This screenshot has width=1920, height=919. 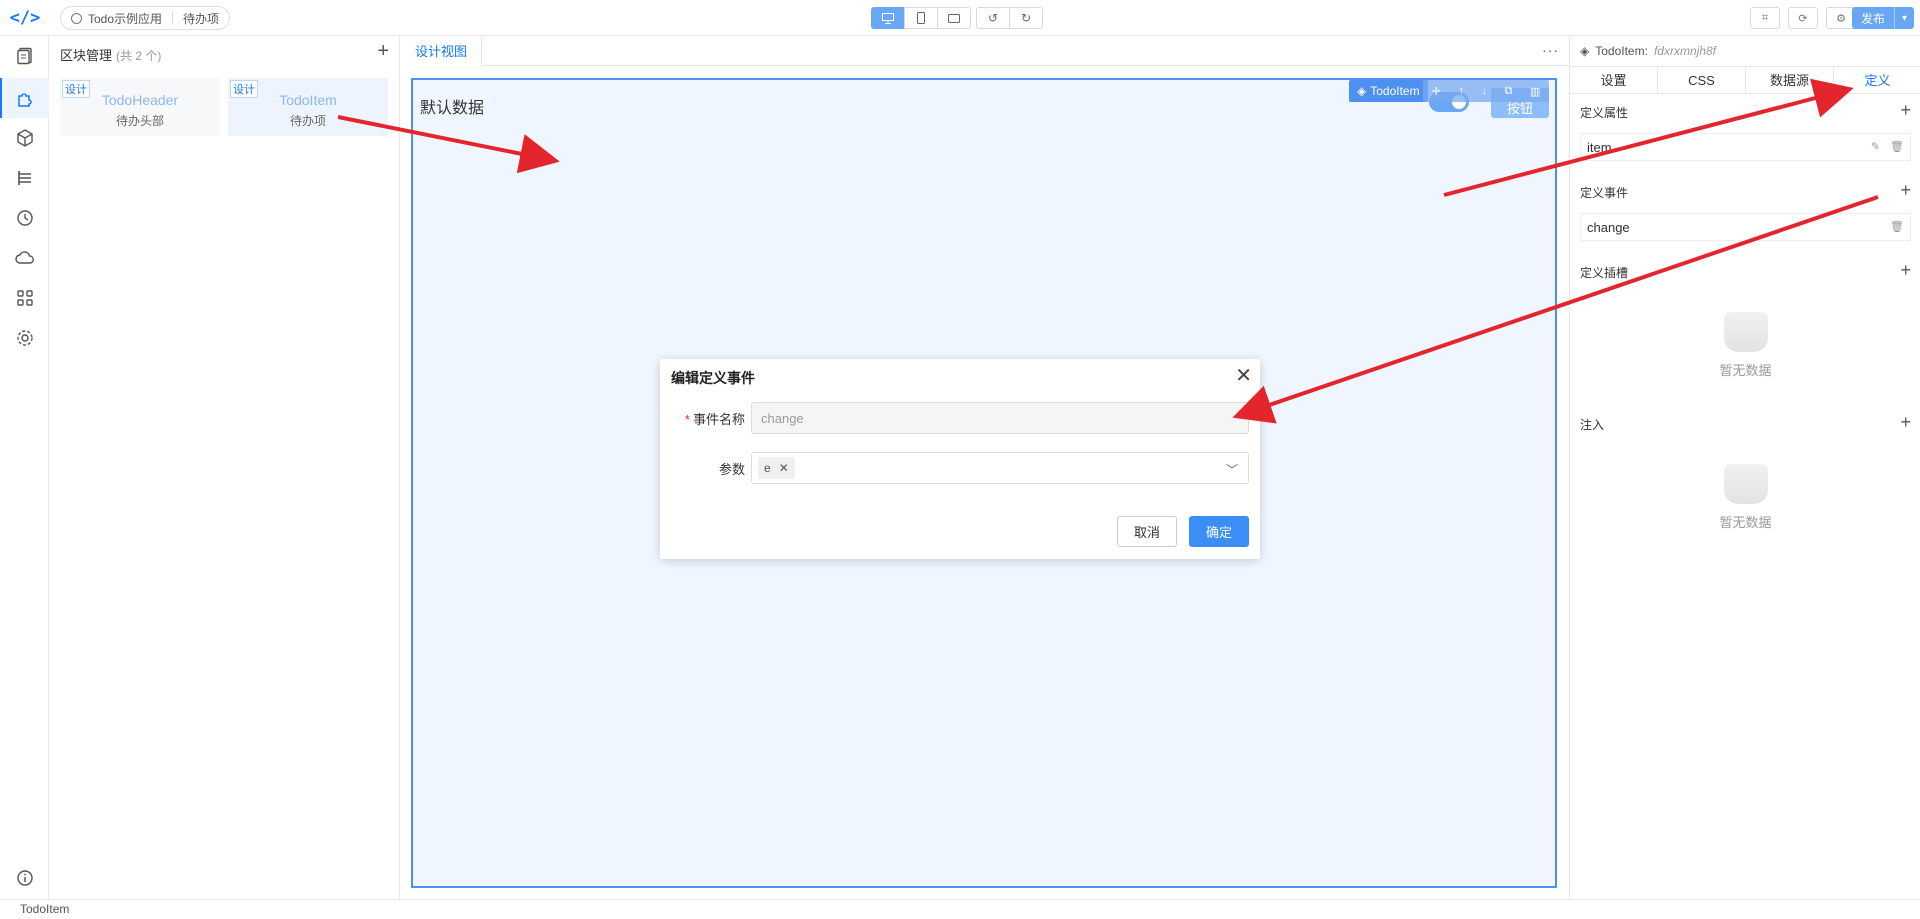 What do you see at coordinates (1684, 51) in the screenshot?
I see `component-id: fdxrxmnjh8f` at bounding box center [1684, 51].